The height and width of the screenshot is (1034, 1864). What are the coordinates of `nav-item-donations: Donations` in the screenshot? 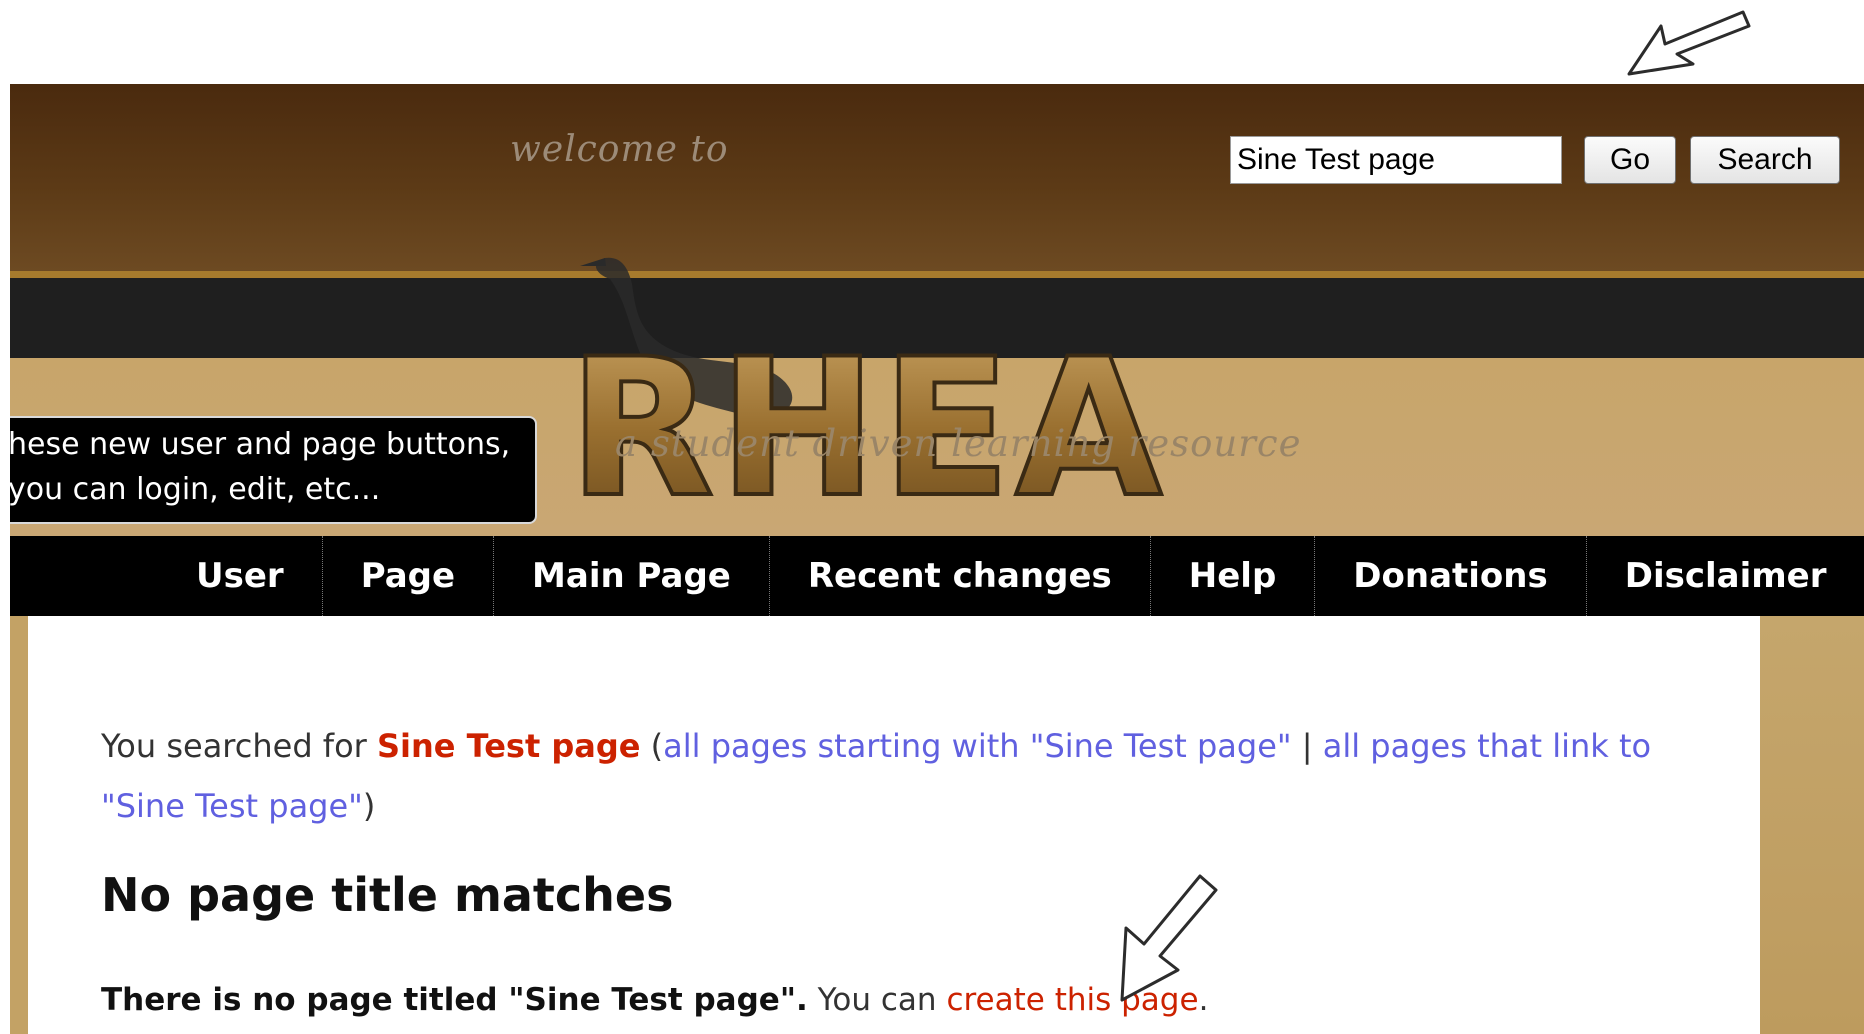 It's located at (1451, 576).